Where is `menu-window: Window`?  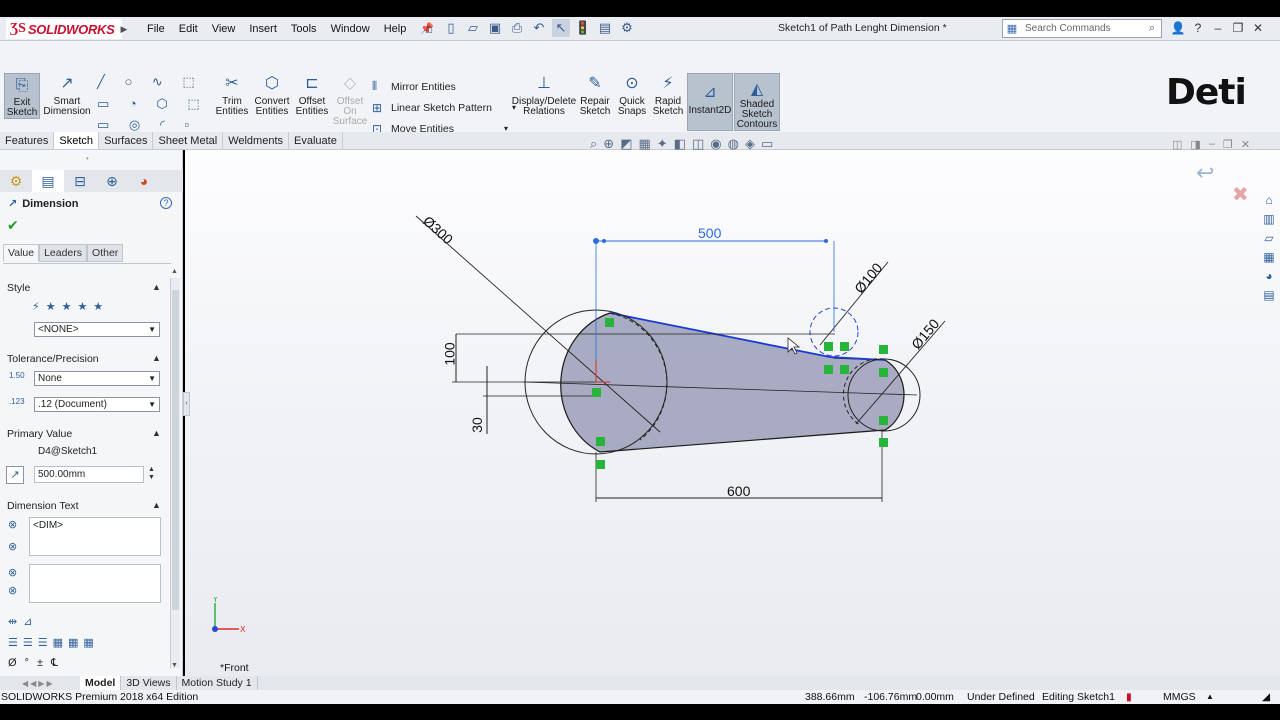 menu-window: Window is located at coordinates (350, 29).